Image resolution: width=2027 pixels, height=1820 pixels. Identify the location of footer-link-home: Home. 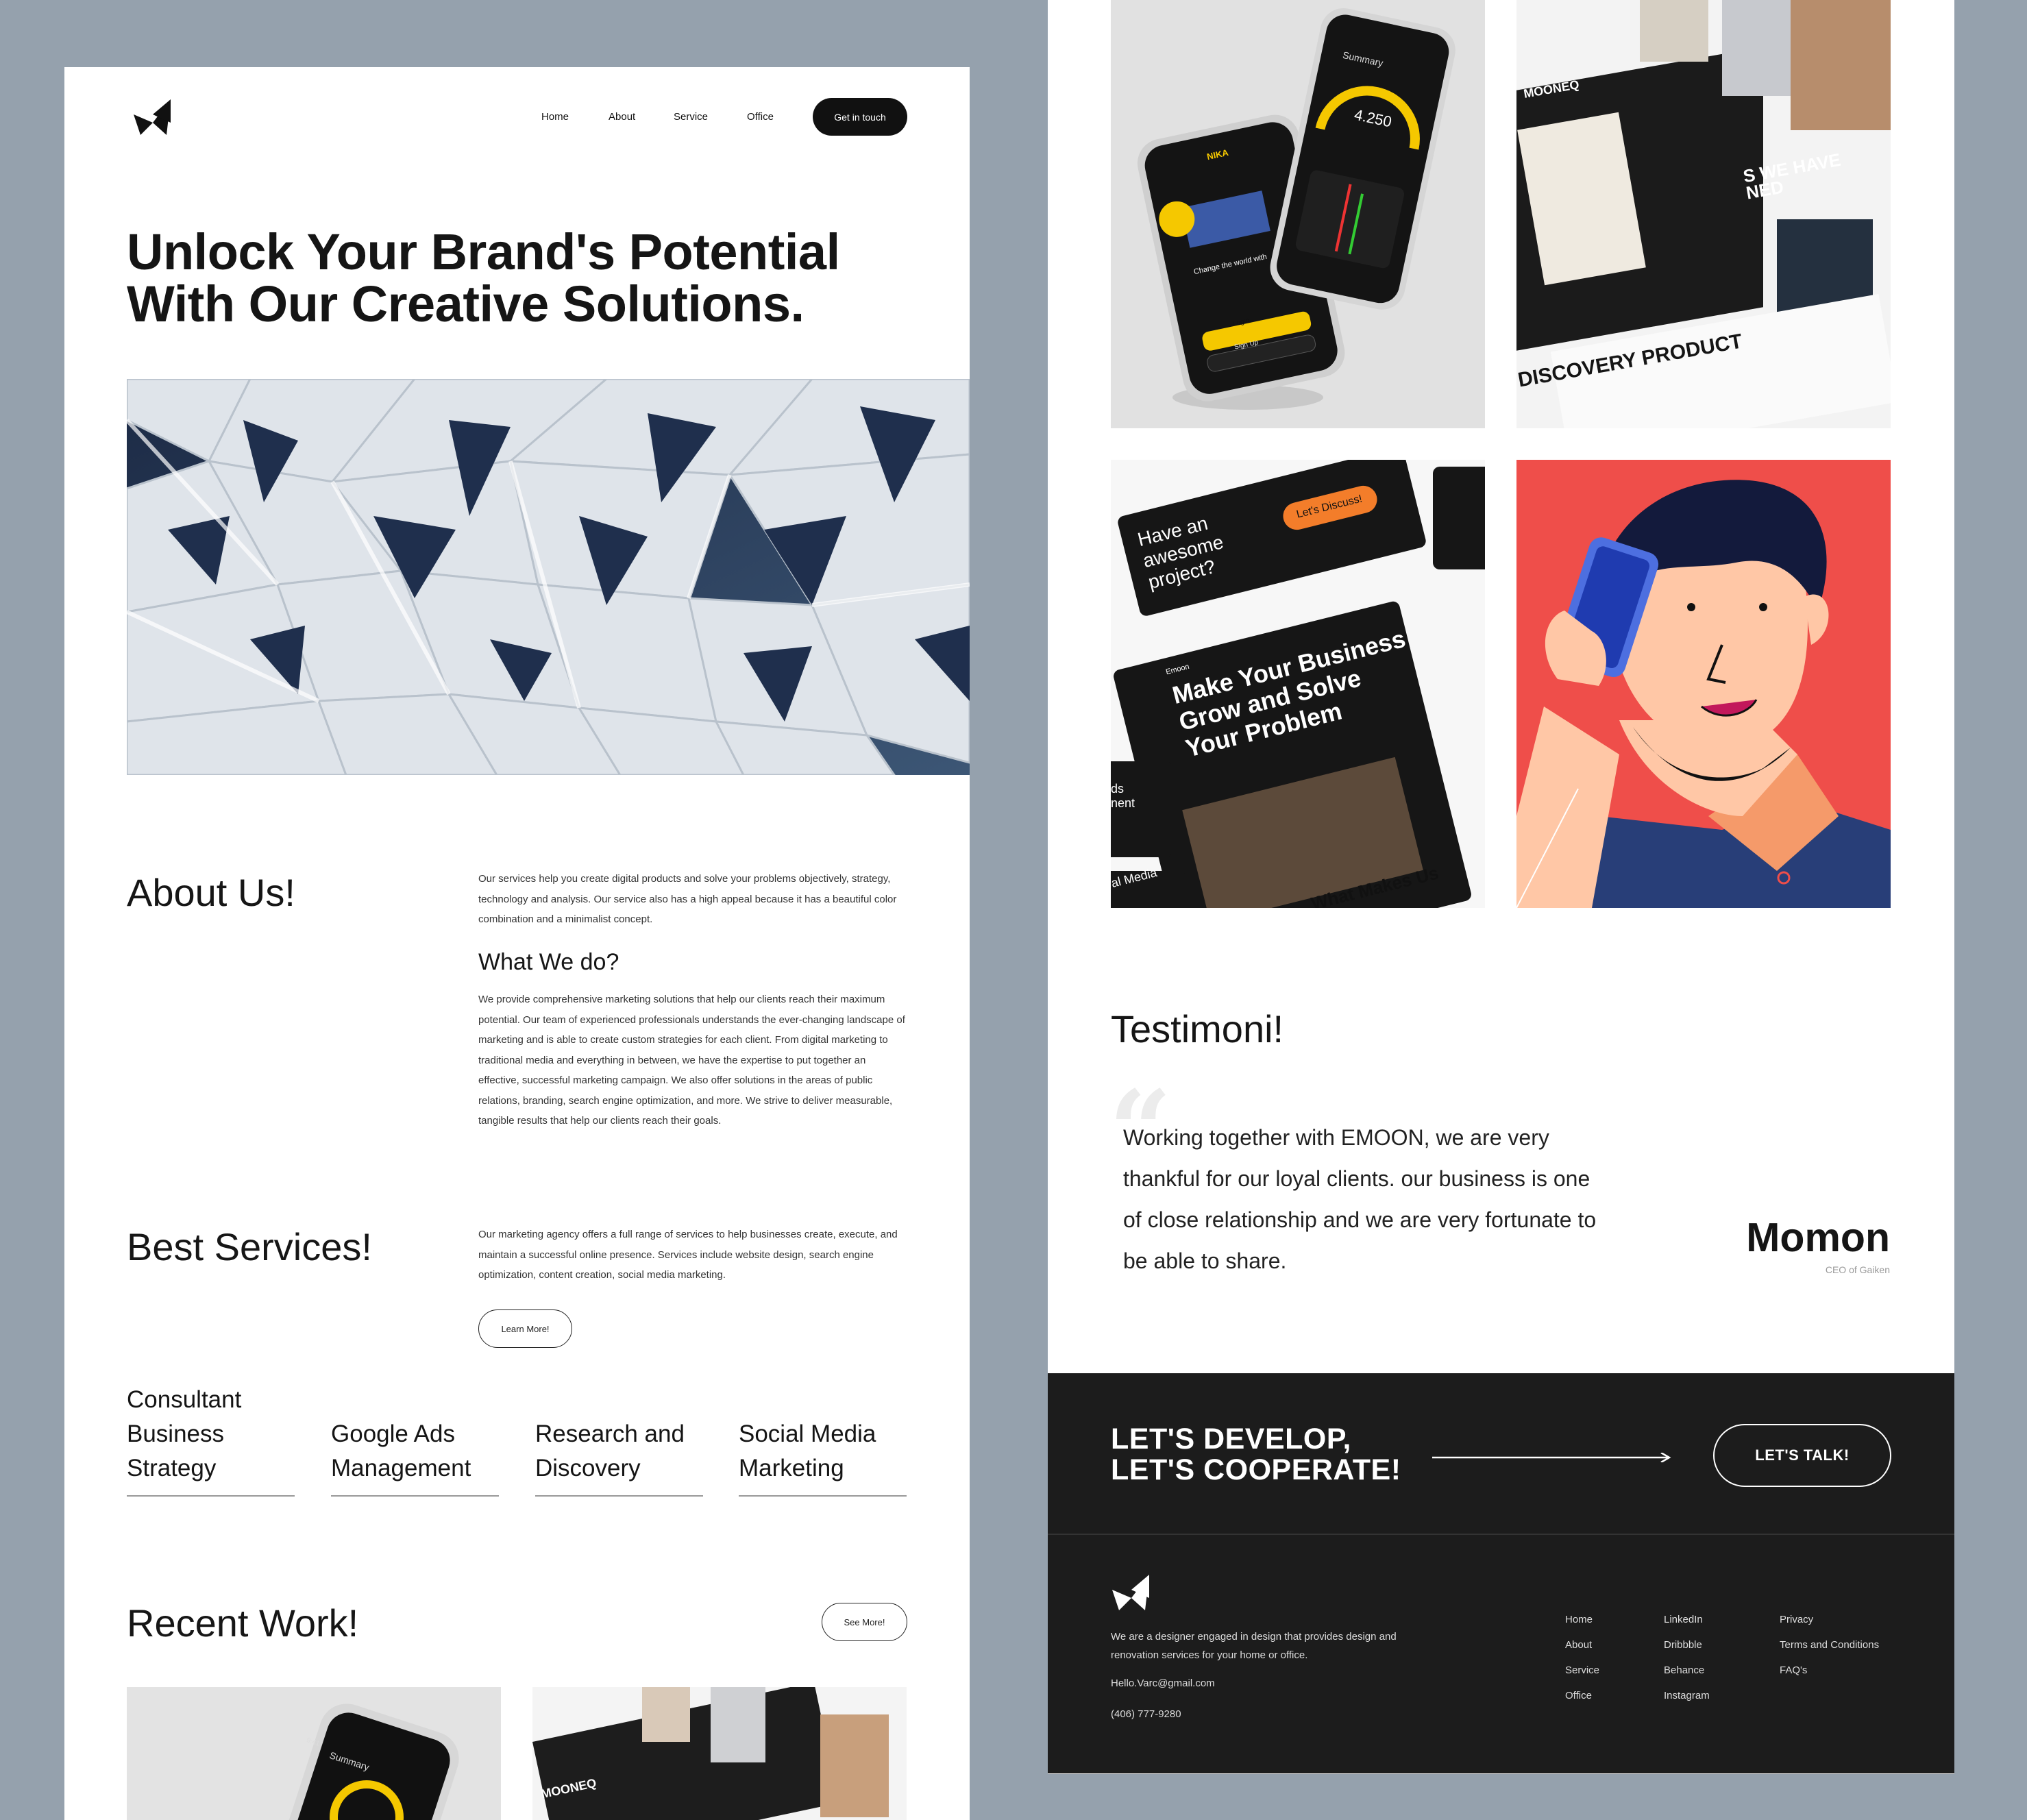
(1579, 1619).